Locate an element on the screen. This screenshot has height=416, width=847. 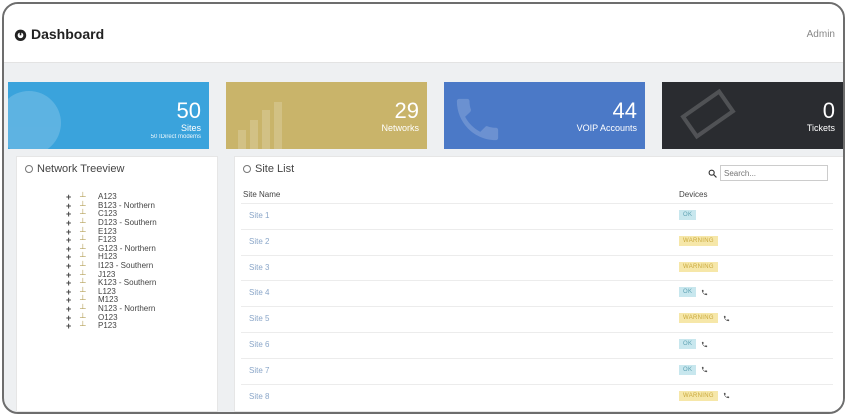
site-name-link: Site 7 is located at coordinates (259, 370).